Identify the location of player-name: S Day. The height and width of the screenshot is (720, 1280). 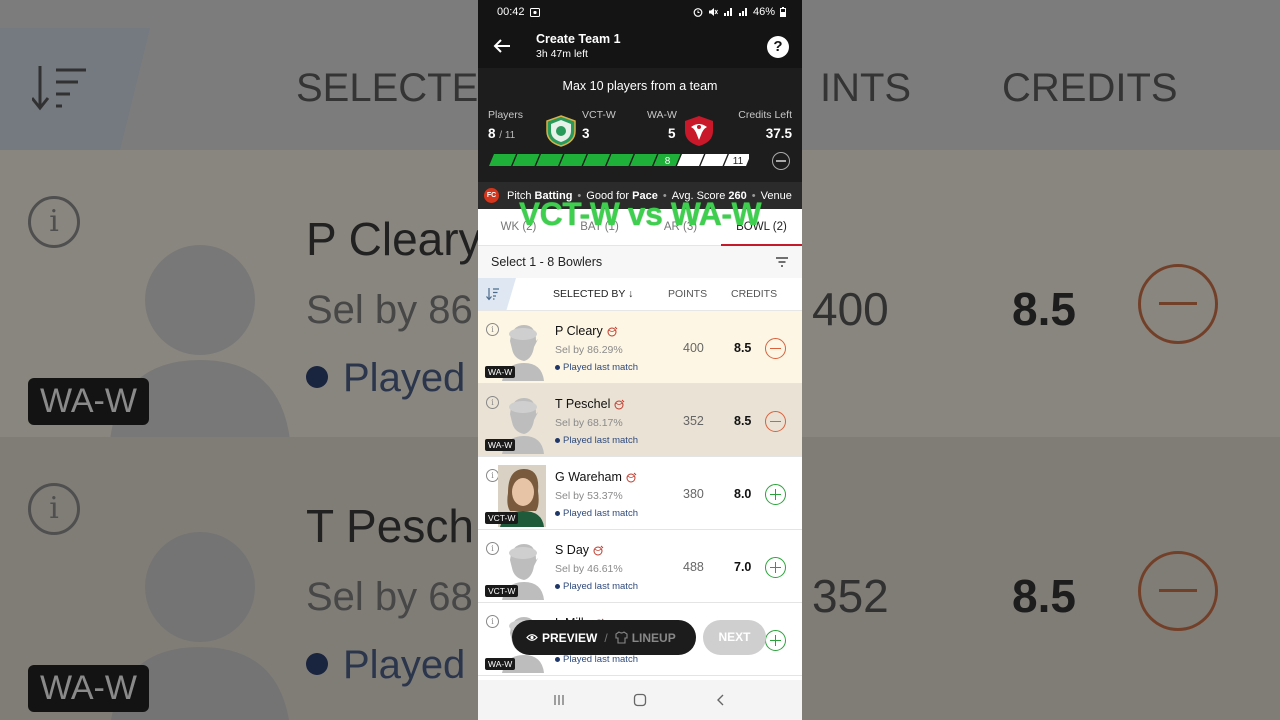
(572, 550).